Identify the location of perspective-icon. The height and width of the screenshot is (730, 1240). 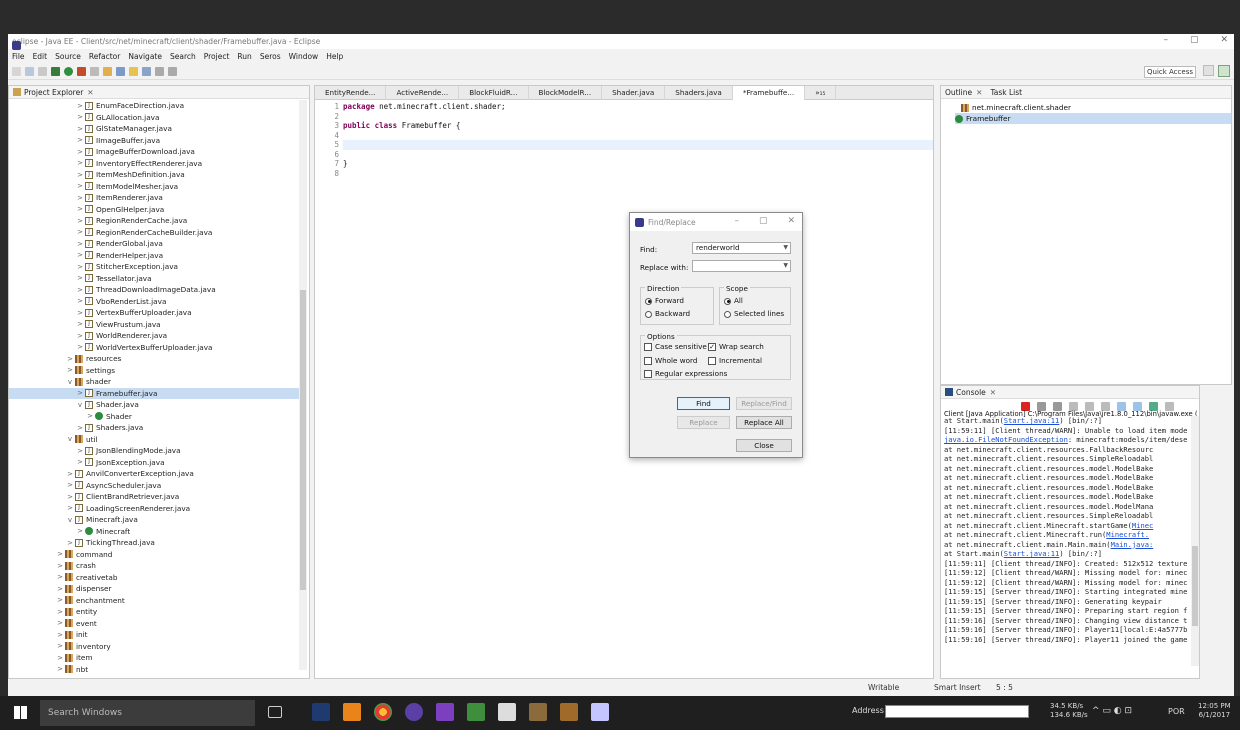
(1208, 70).